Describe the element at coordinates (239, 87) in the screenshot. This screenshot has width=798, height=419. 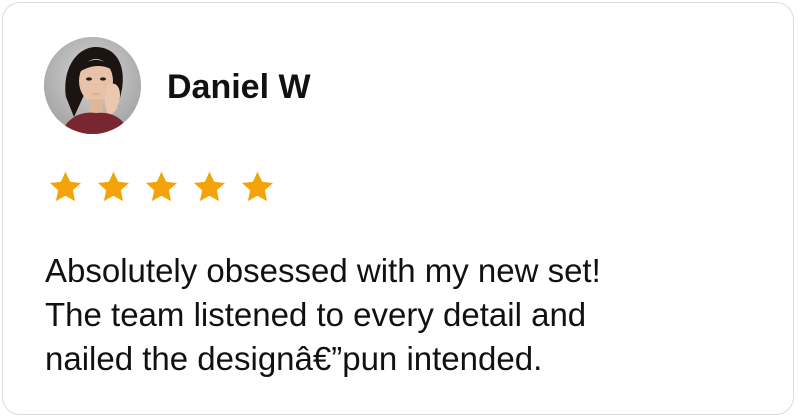
I see `reviewer-name: Daniel W` at that location.